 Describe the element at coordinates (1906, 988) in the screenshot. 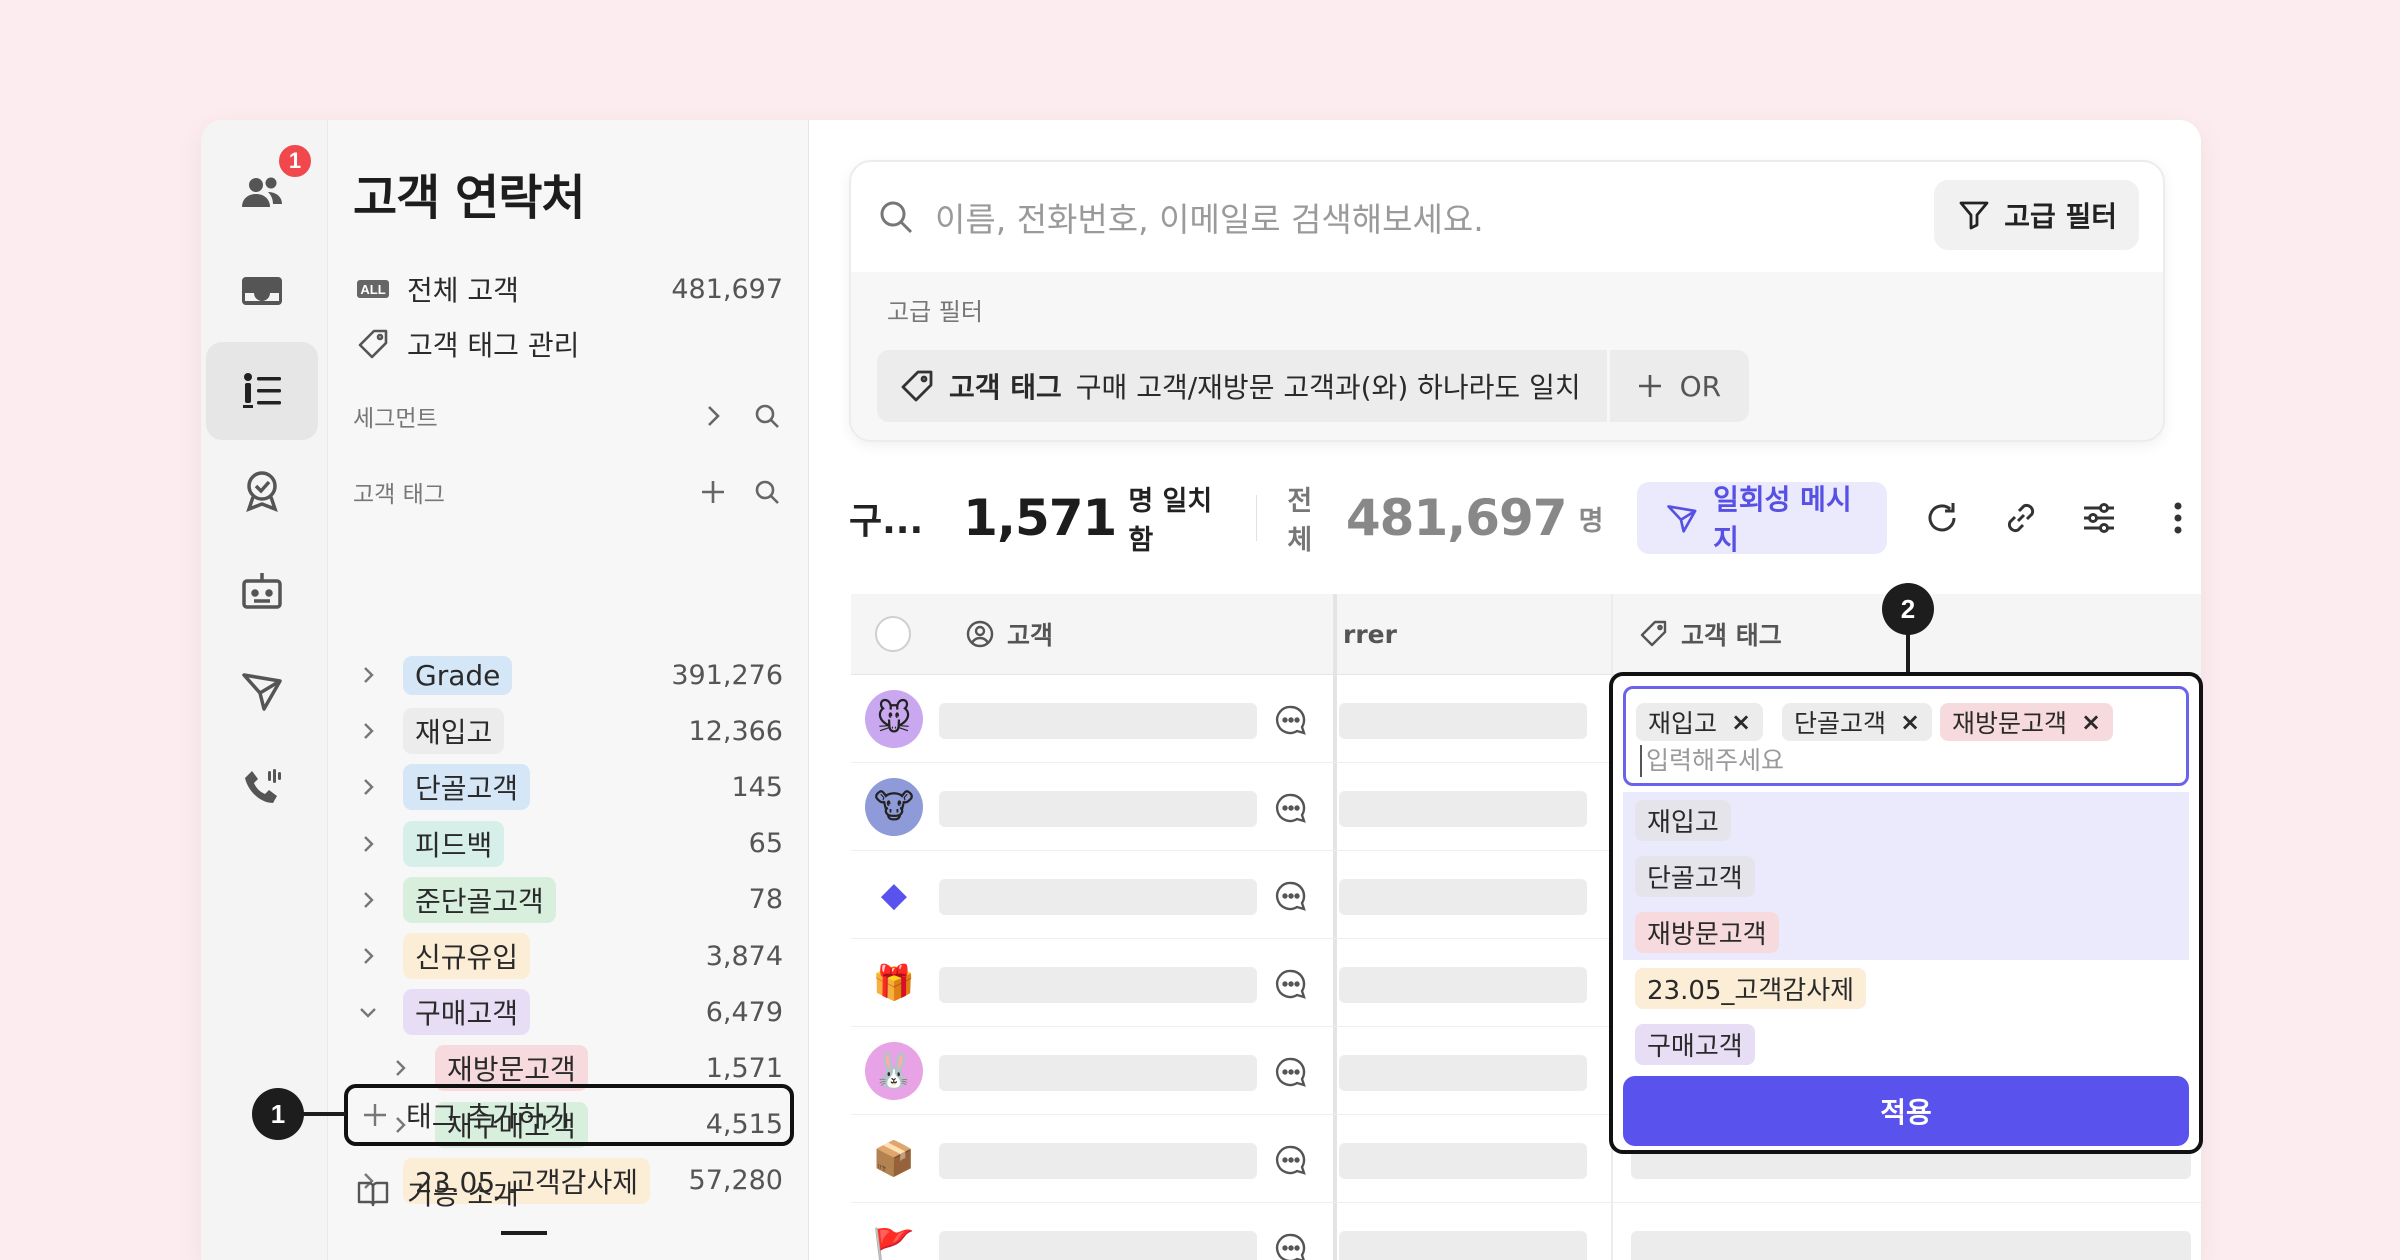

I see `tag-option: 23.05_고객감사제` at that location.